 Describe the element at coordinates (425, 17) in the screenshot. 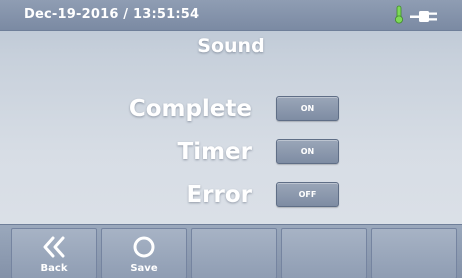

I see `power-plug-icon` at that location.